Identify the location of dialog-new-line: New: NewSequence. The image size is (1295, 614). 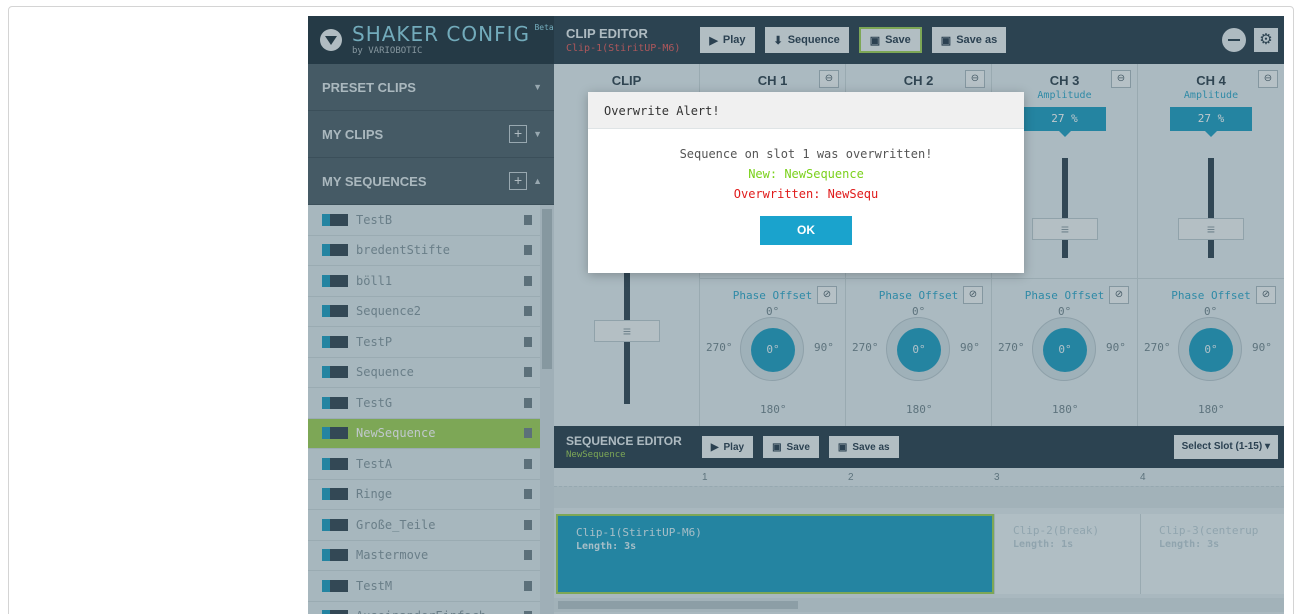
(806, 174).